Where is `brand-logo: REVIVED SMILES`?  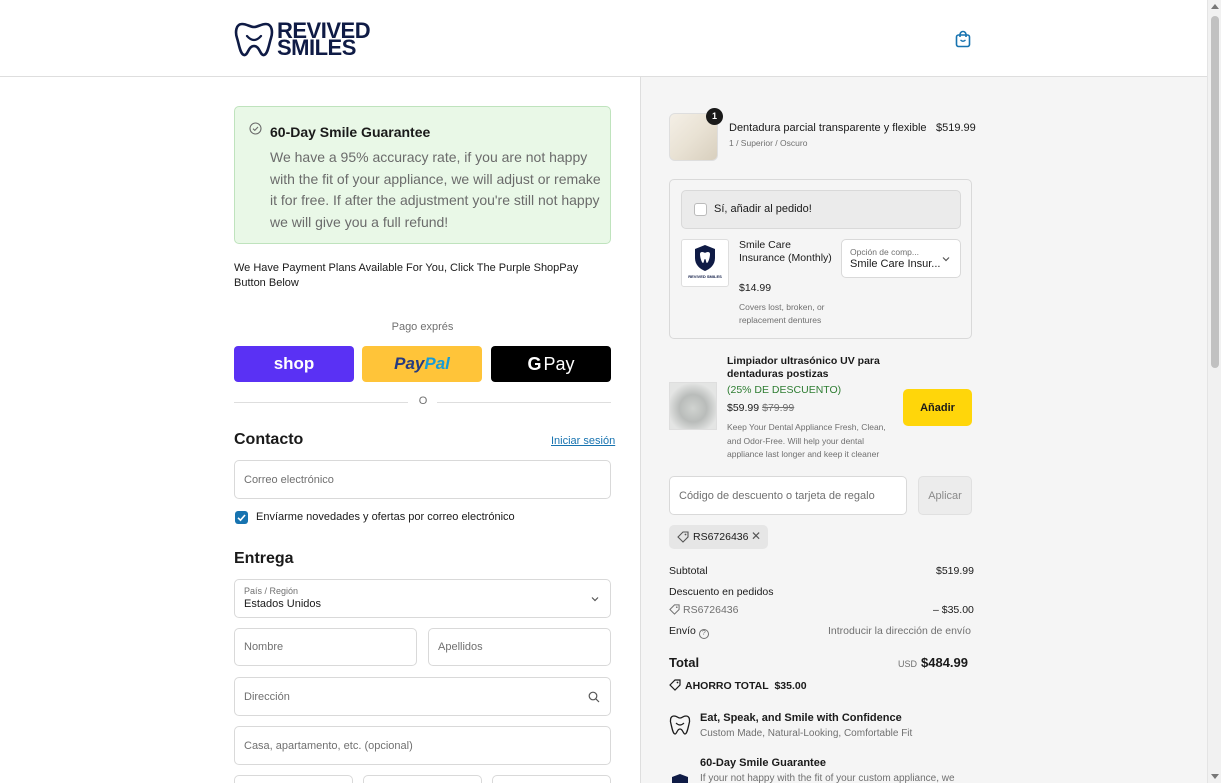
brand-logo: REVIVED SMILES is located at coordinates (302, 39).